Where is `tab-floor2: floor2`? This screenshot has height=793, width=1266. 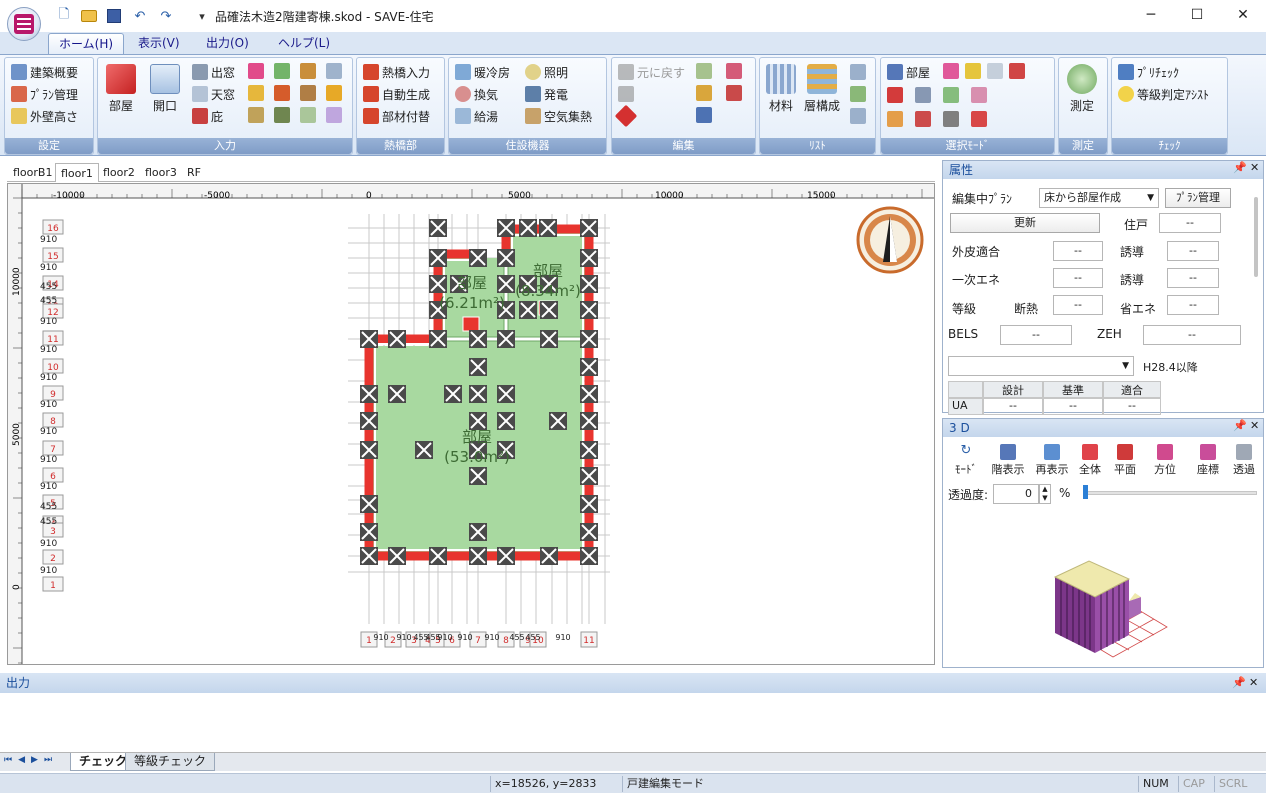 tab-floor2: floor2 is located at coordinates (119, 172).